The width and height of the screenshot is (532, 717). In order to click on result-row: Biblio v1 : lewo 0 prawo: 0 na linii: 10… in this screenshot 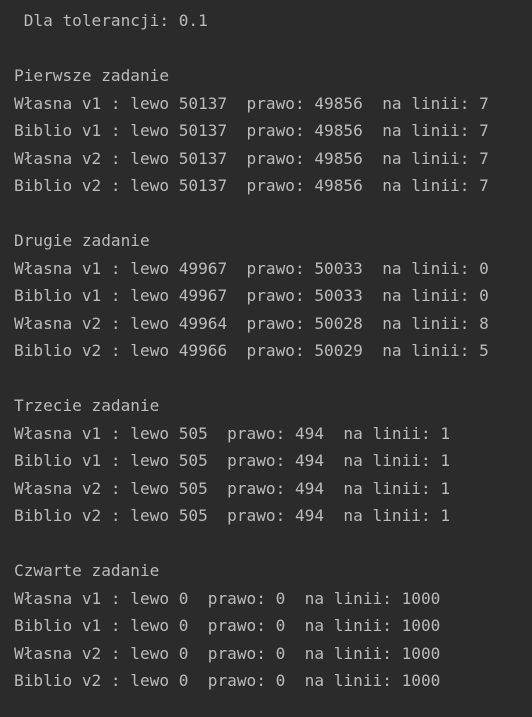, I will do `click(227, 625)`.